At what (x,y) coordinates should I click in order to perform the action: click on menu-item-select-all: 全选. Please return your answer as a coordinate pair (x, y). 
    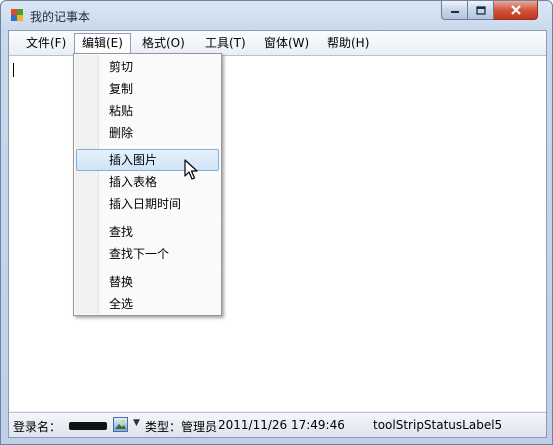
    Looking at the image, I should click on (147, 304).